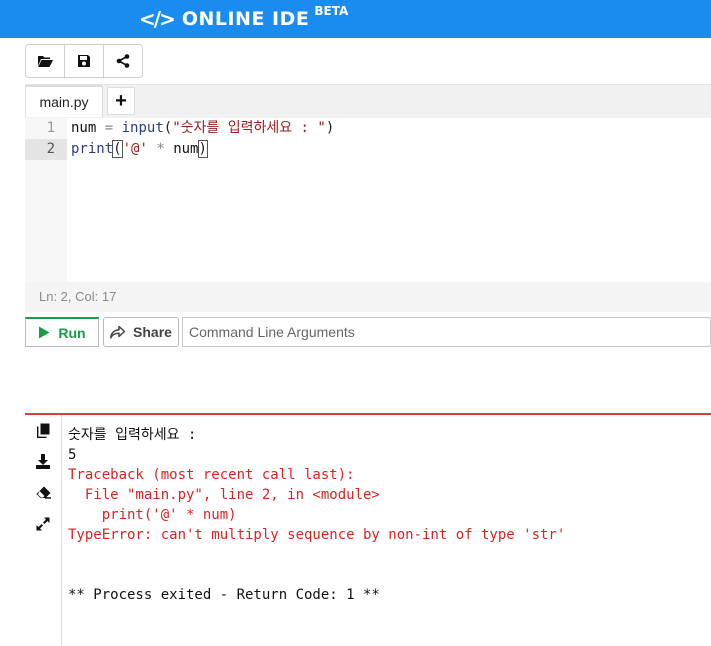 This screenshot has width=711, height=646. What do you see at coordinates (152, 515) in the screenshot?
I see `output-line: print('@' * num)` at bounding box center [152, 515].